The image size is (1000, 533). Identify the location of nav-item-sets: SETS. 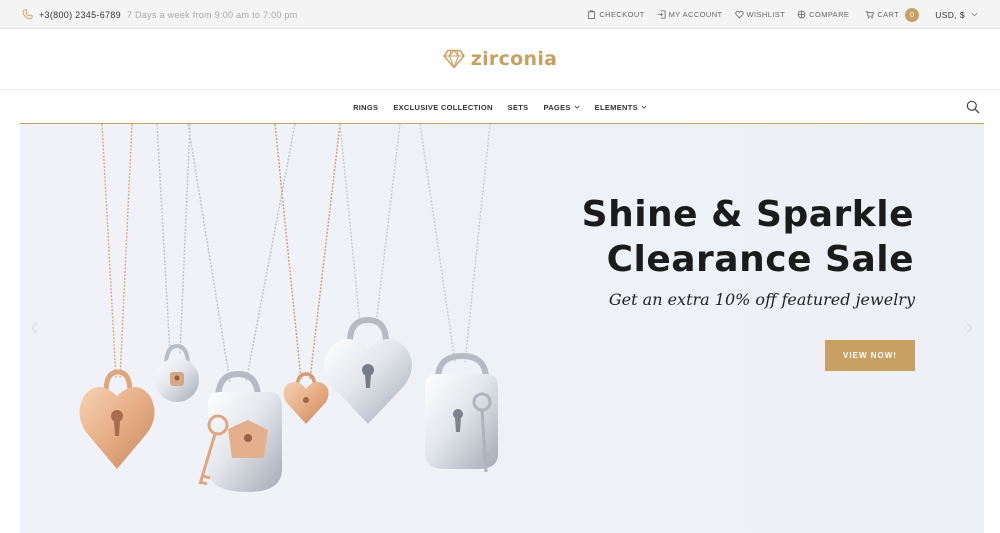
(518, 107).